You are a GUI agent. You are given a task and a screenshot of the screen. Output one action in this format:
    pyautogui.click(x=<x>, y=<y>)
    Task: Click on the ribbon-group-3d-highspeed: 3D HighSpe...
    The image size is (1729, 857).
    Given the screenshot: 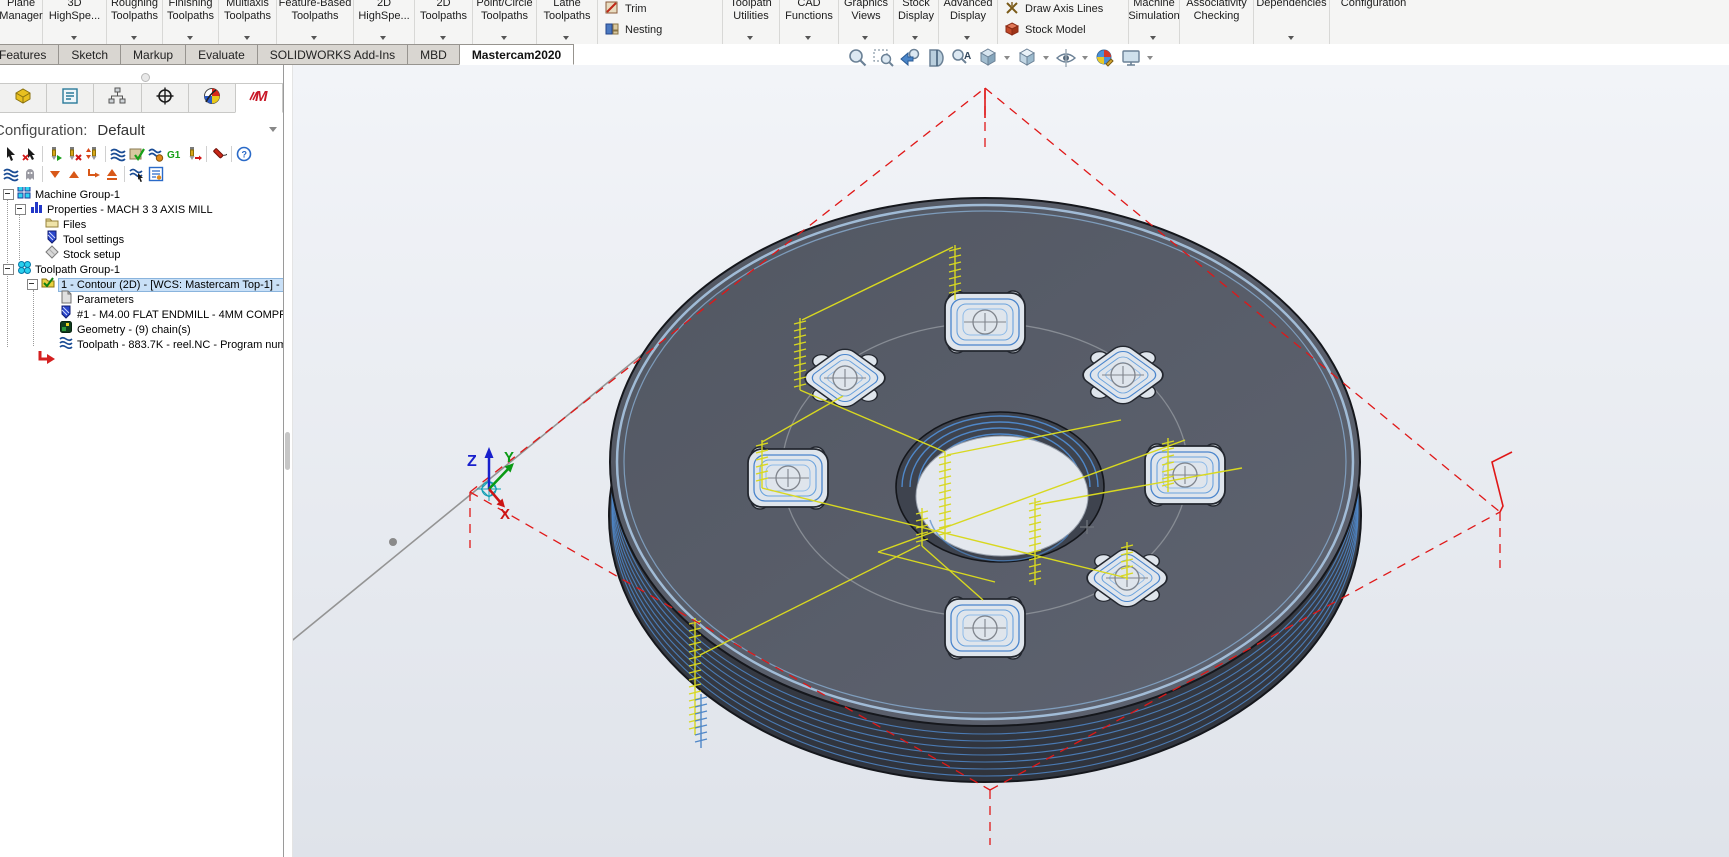 What is the action you would take?
    pyautogui.click(x=75, y=22)
    